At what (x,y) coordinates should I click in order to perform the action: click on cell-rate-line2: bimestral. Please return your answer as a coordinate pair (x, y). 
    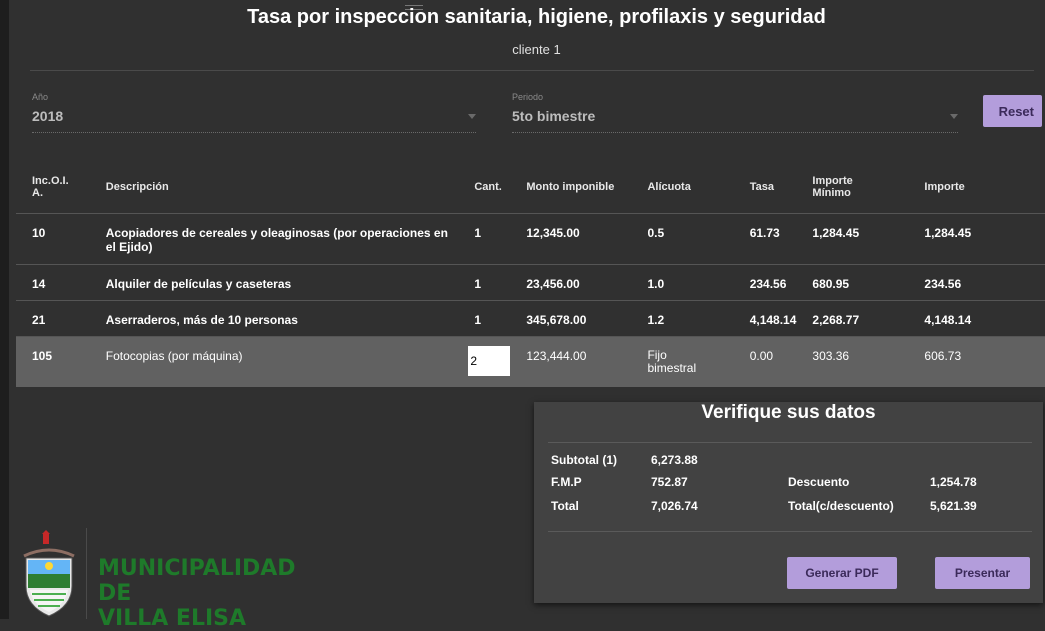
    Looking at the image, I should click on (672, 368).